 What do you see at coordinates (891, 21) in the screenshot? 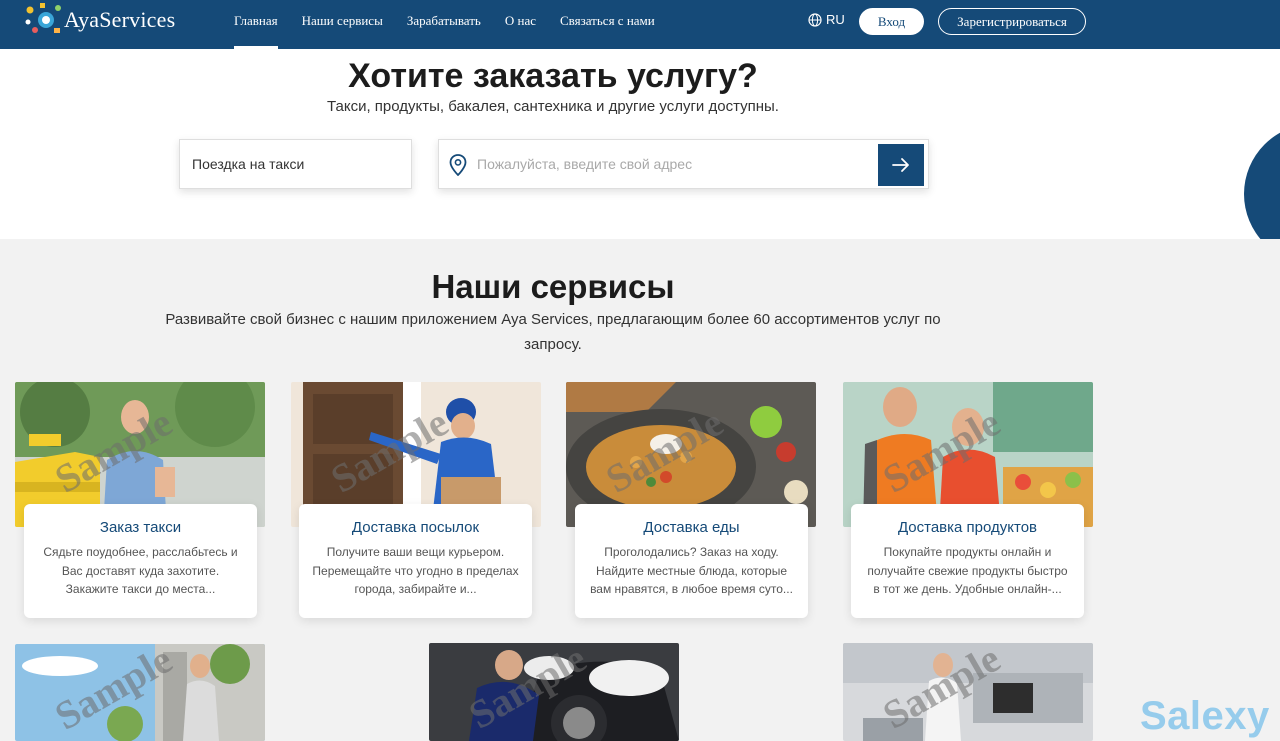
I see `login-button: Вход` at bounding box center [891, 21].